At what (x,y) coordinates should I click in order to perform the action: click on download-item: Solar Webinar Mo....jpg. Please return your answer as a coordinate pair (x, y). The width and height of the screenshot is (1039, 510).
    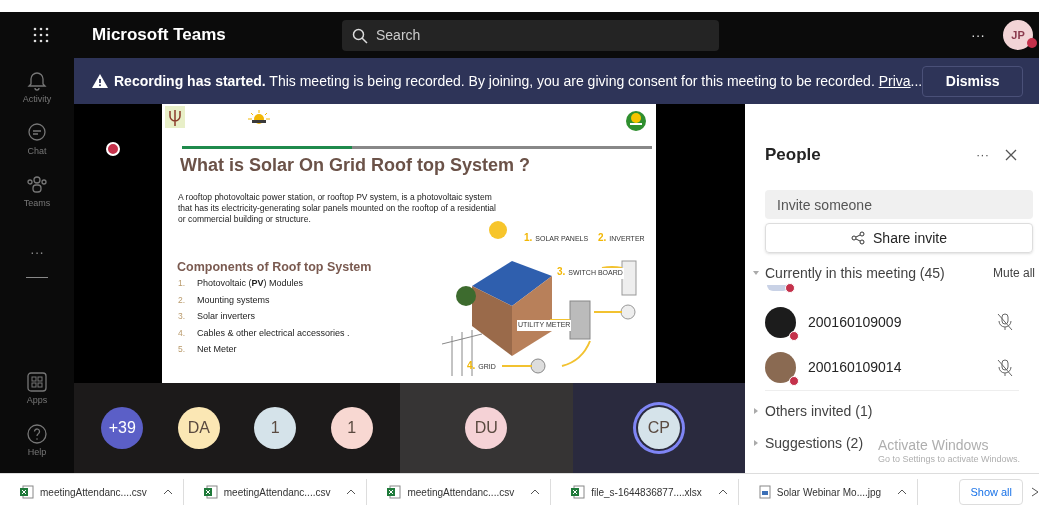
    Looking at the image, I should click on (828, 492).